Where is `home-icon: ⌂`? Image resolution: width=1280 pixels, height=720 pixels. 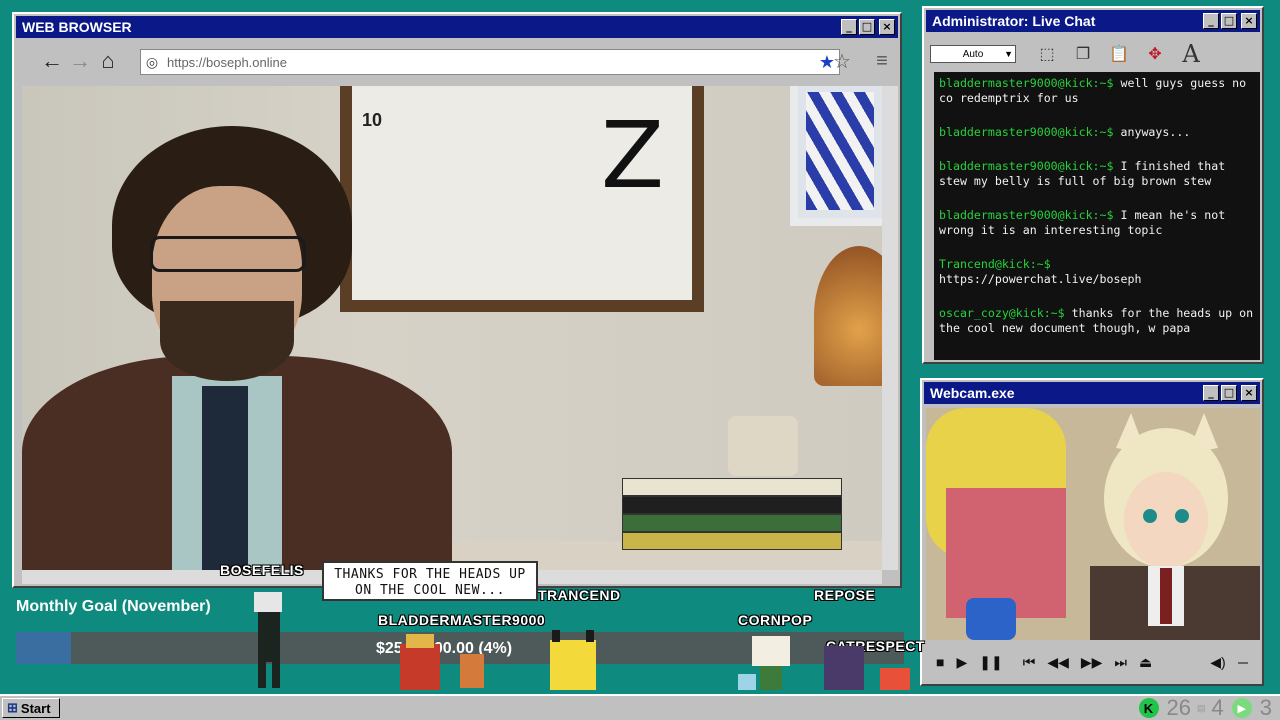 home-icon: ⌂ is located at coordinates (108, 61).